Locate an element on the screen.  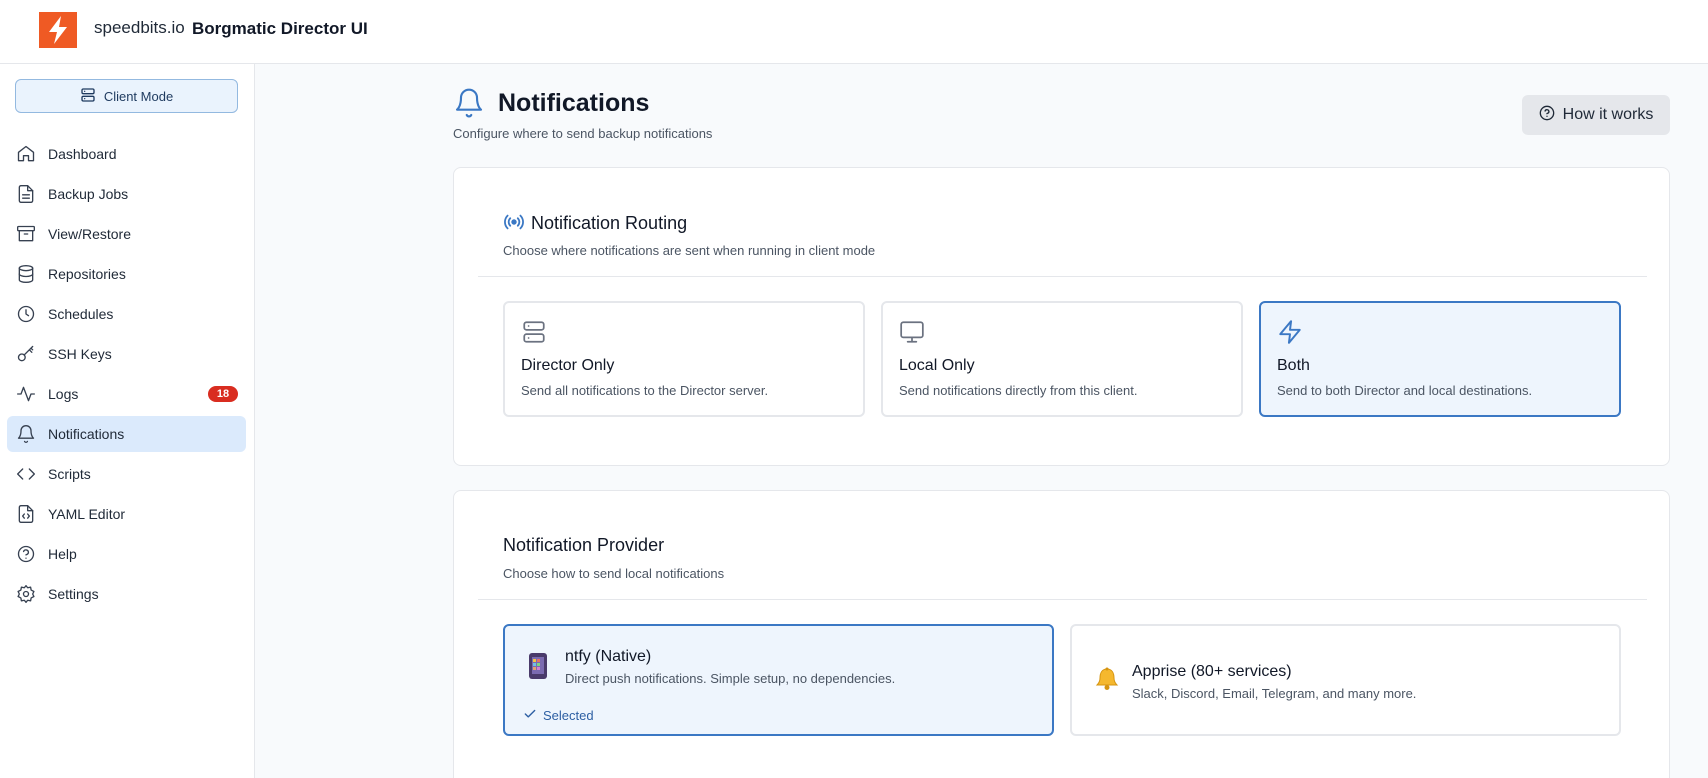
key-icon is located at coordinates (26, 354).